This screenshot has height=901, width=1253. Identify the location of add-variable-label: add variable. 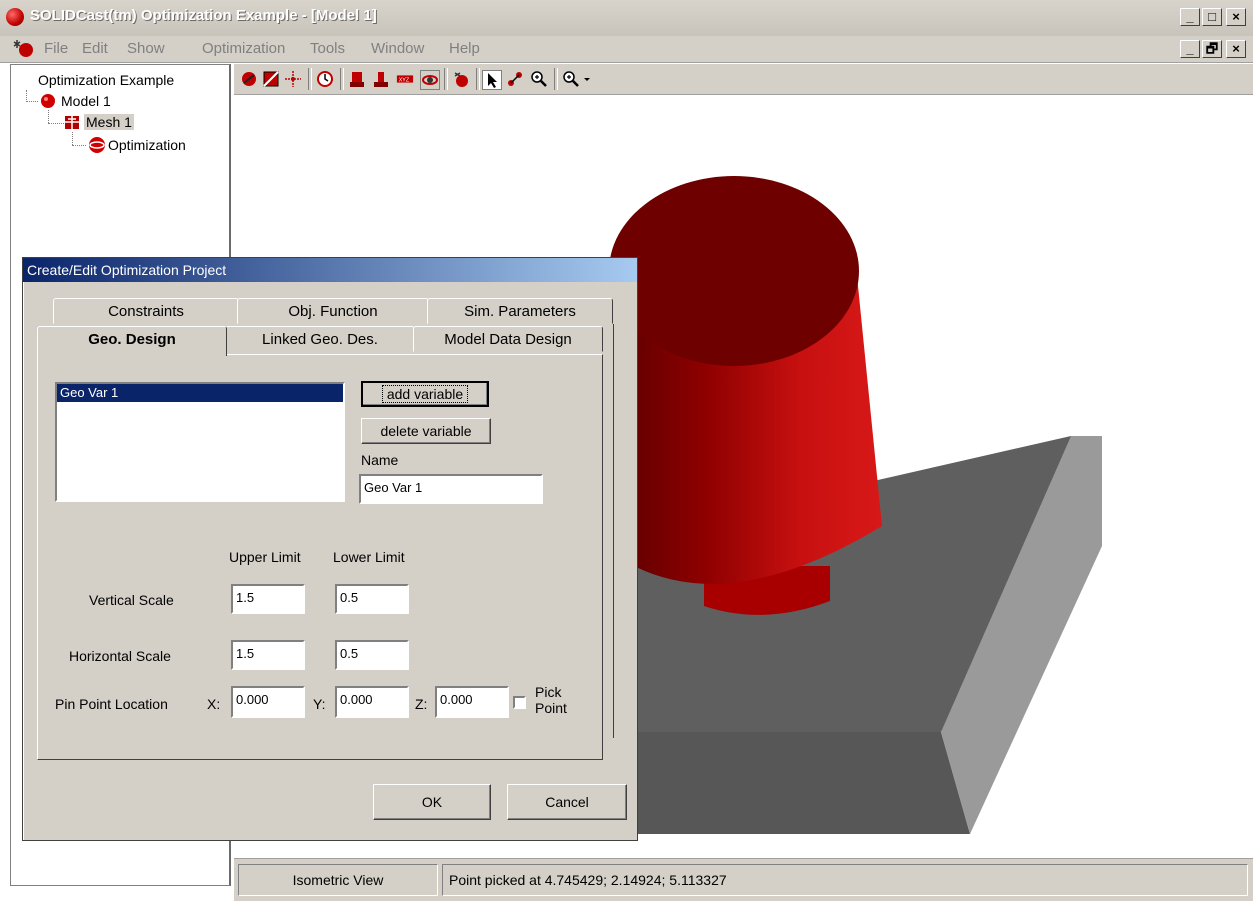
(425, 394).